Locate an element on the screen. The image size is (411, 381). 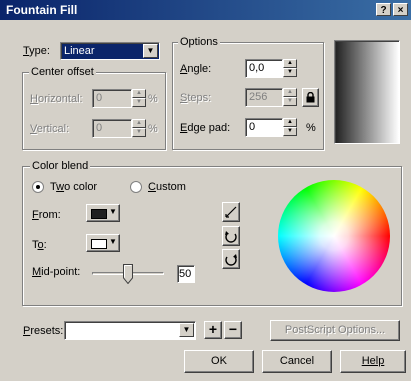
horizontal-spinner: ▲ ▼ is located at coordinates (139, 98).